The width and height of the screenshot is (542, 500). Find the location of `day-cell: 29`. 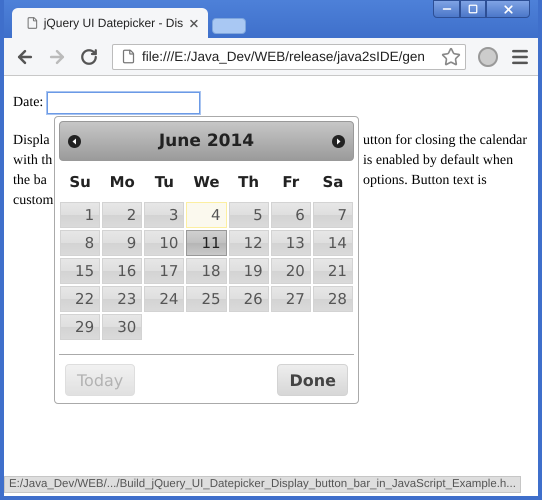

day-cell: 29 is located at coordinates (80, 327).